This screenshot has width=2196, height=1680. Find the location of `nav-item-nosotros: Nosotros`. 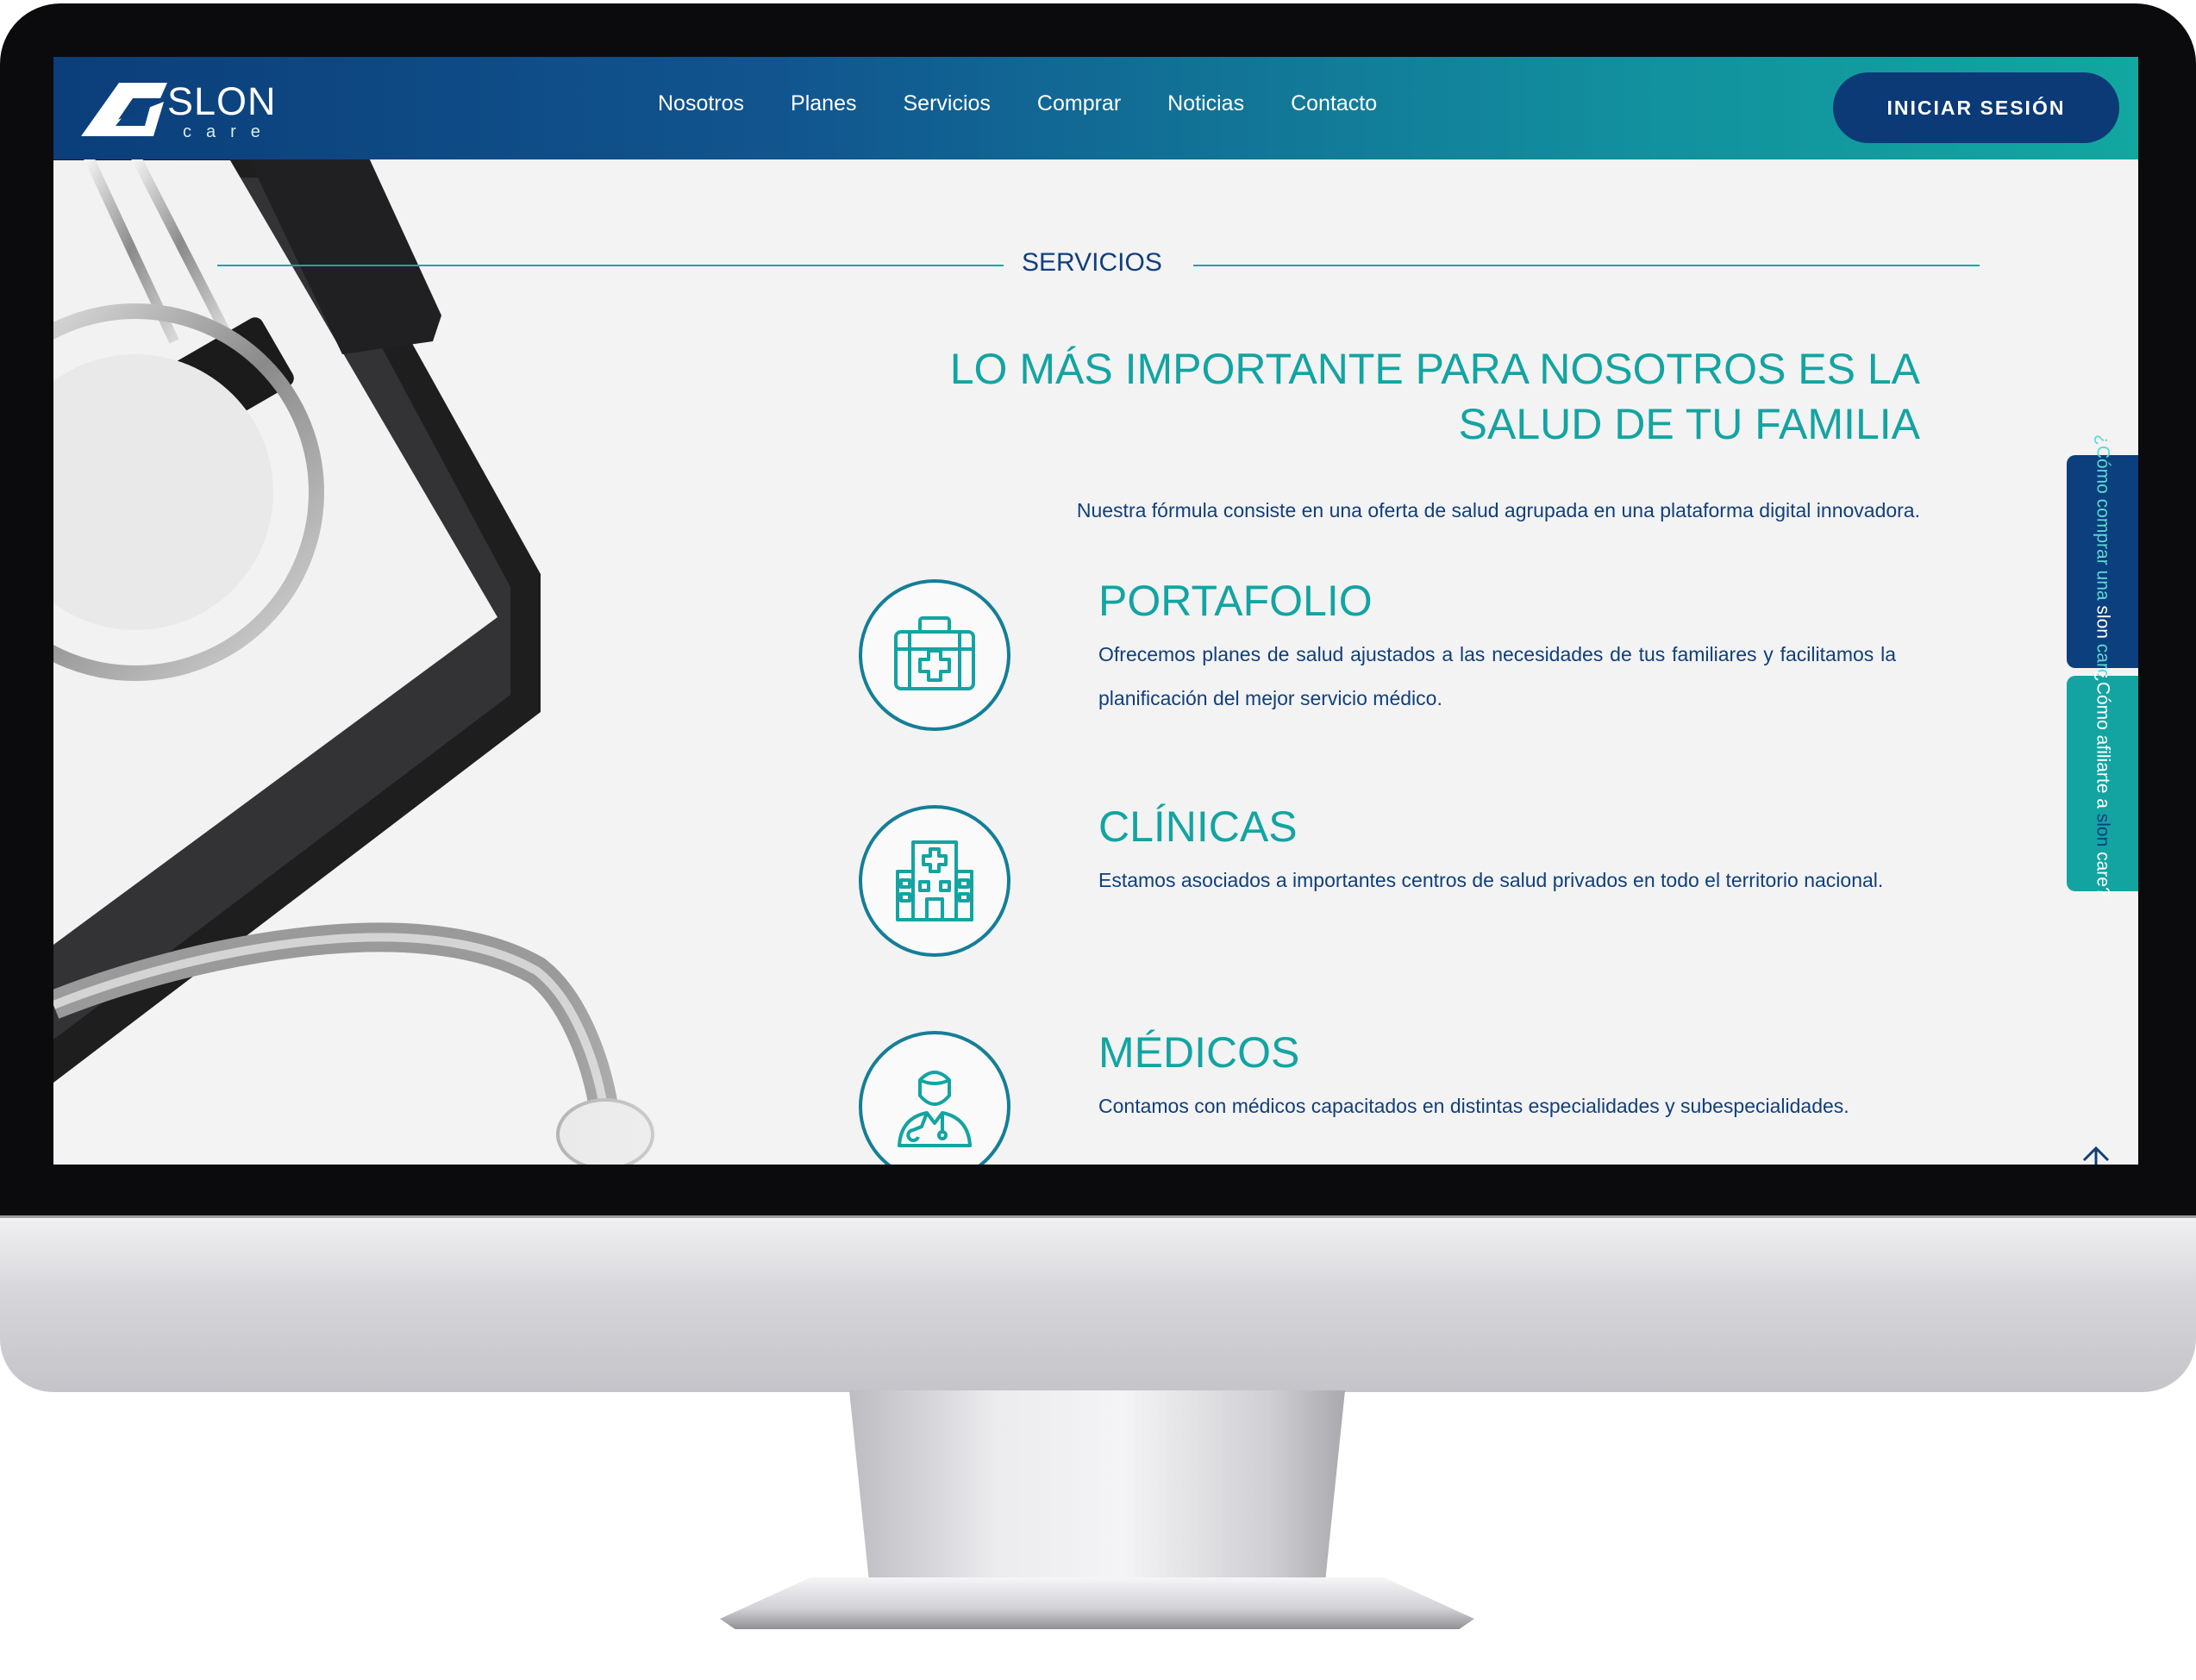

nav-item-nosotros: Nosotros is located at coordinates (701, 103).